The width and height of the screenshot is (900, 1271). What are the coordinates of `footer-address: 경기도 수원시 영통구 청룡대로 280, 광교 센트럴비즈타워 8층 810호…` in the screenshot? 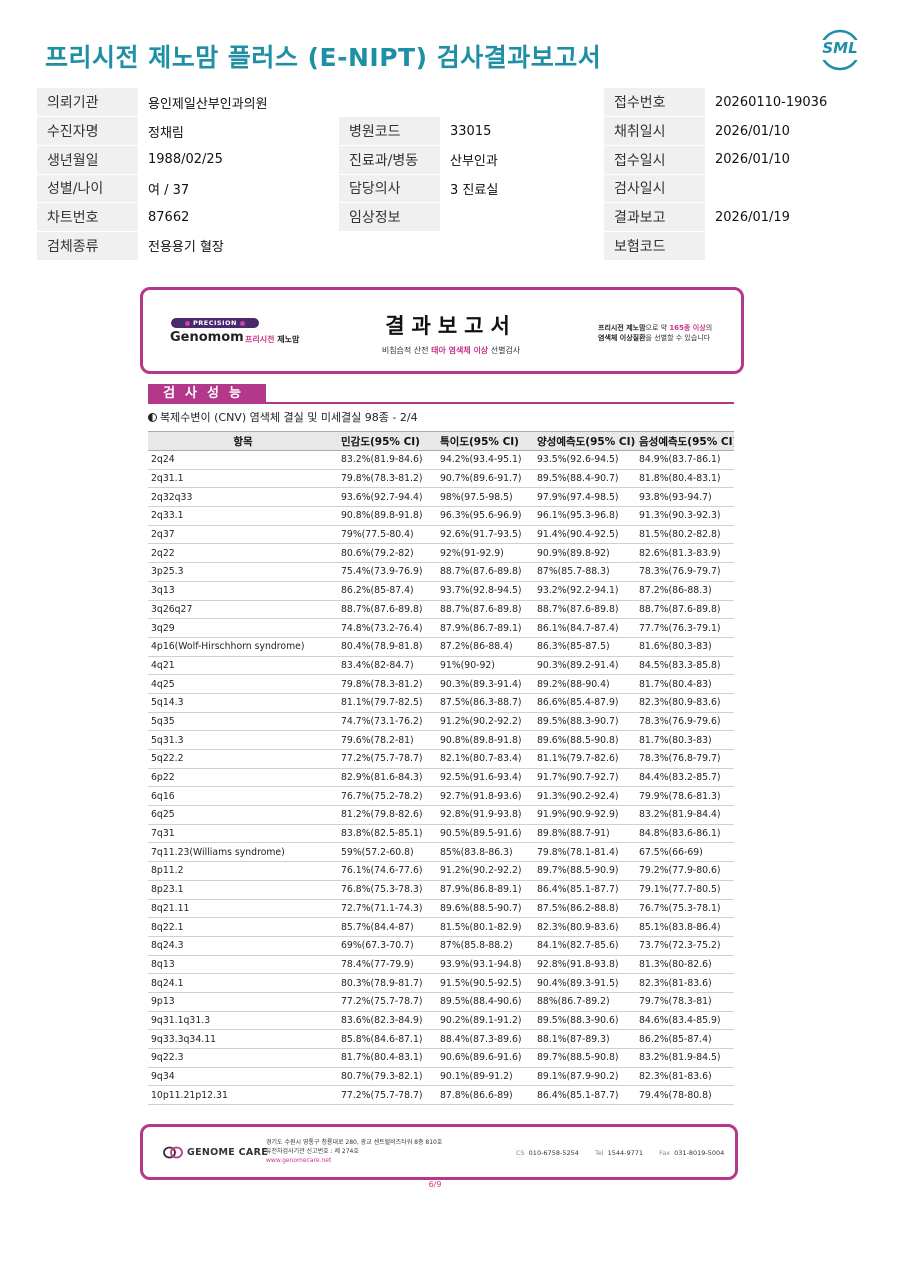 It's located at (354, 1152).